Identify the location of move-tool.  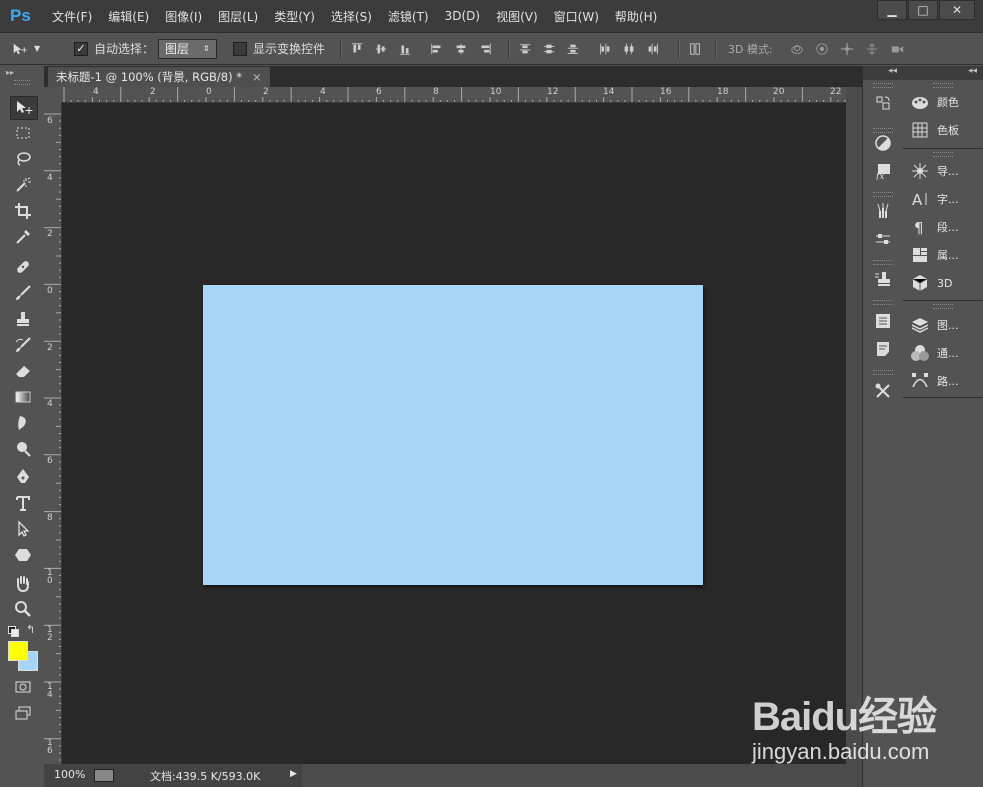
(24, 108).